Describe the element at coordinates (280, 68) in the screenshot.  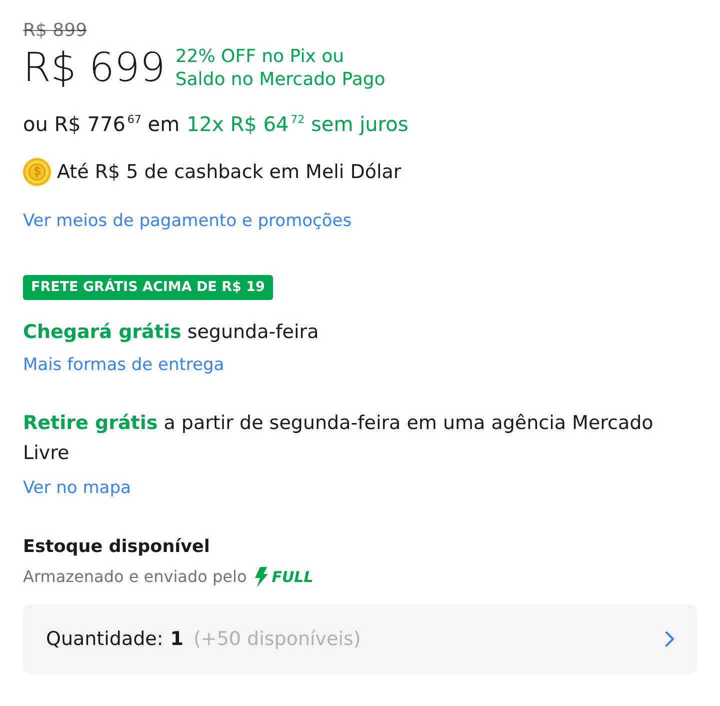
I see `pix-discount-text: 22% OFF no Pix ou Saldo no Mercado Pago` at that location.